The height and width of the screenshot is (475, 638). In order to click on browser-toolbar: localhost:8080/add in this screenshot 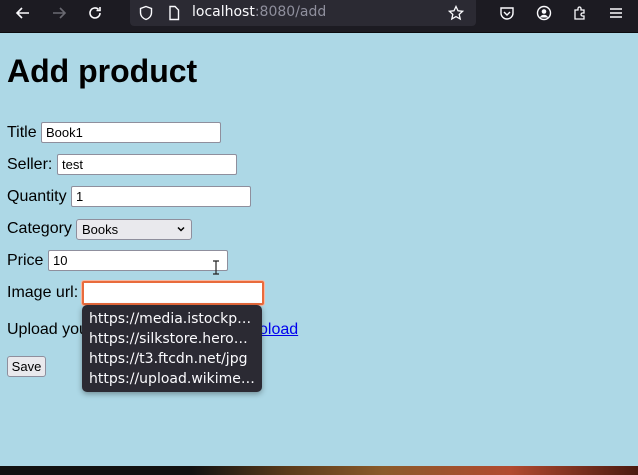, I will do `click(319, 16)`.